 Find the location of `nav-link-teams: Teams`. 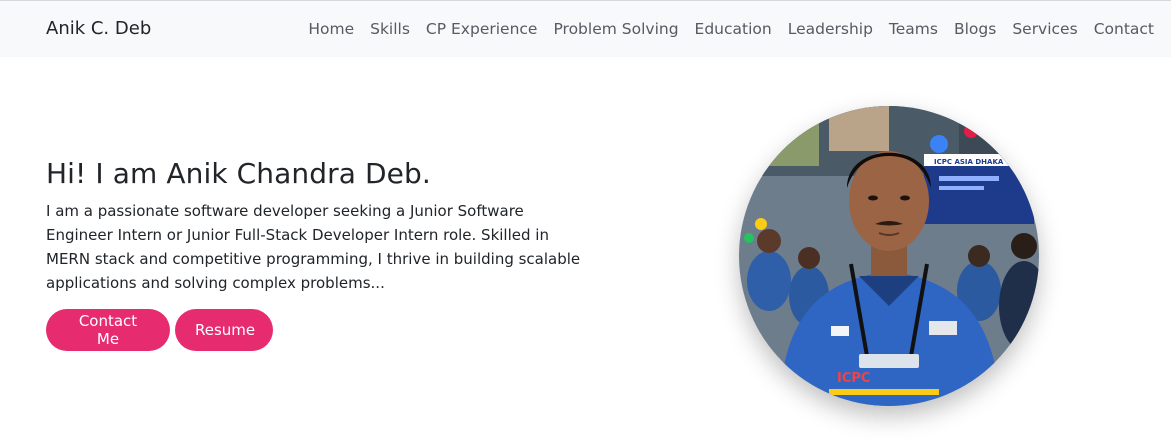

nav-link-teams: Teams is located at coordinates (913, 29).